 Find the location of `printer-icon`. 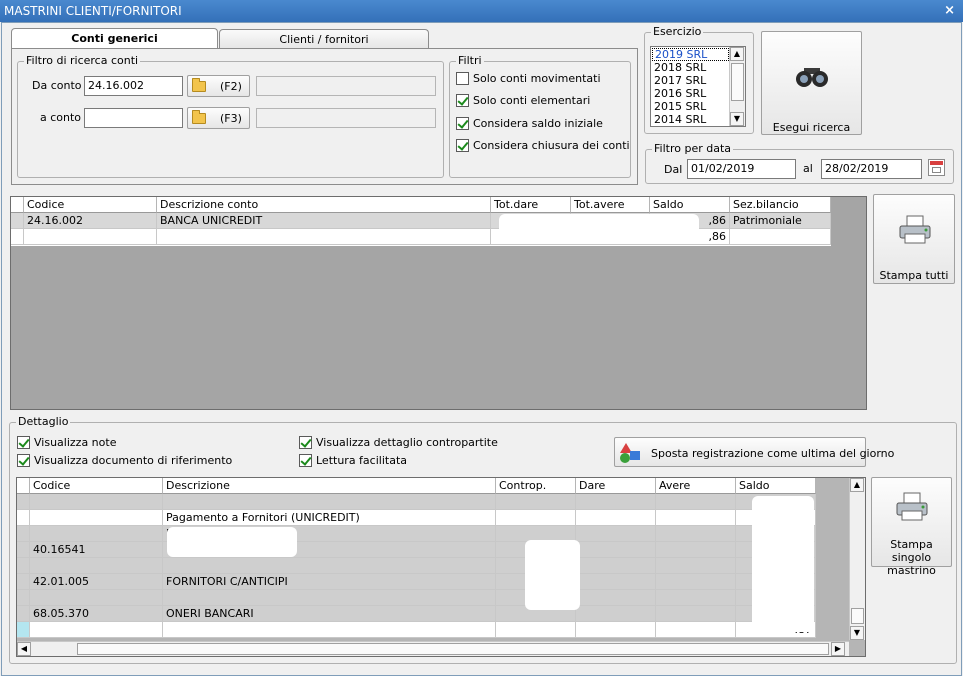

printer-icon is located at coordinates (915, 229).